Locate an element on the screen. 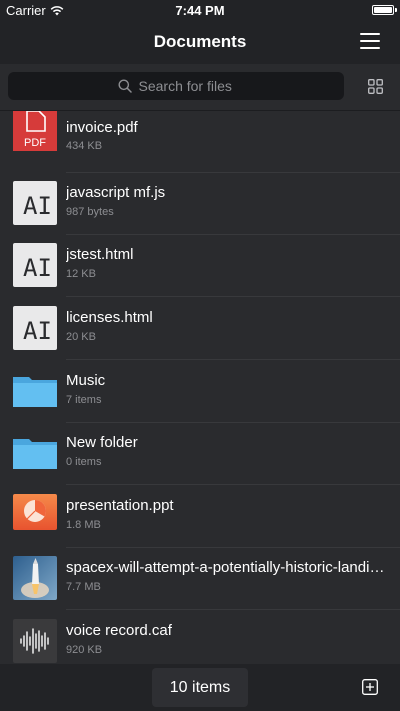 This screenshot has width=400, height=711. bottom-toolbar: 10 items is located at coordinates (200, 687).